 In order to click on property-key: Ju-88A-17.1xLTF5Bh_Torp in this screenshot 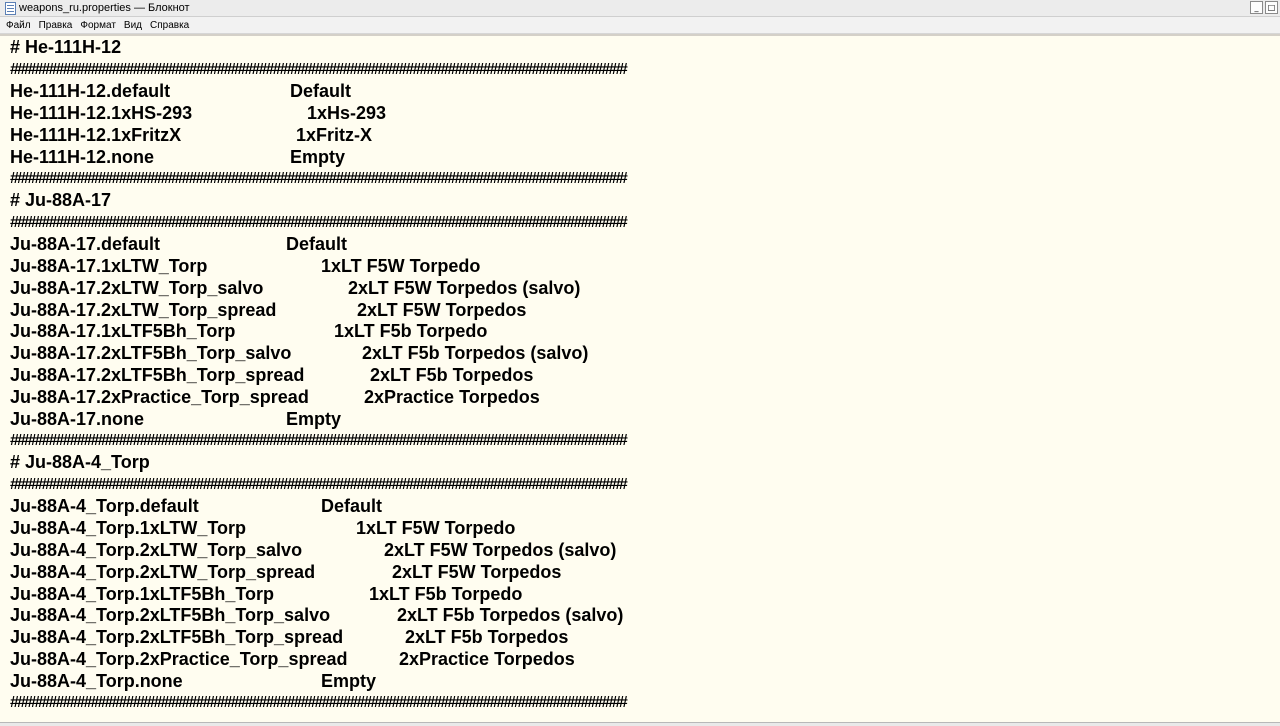, I will do `click(123, 331)`.